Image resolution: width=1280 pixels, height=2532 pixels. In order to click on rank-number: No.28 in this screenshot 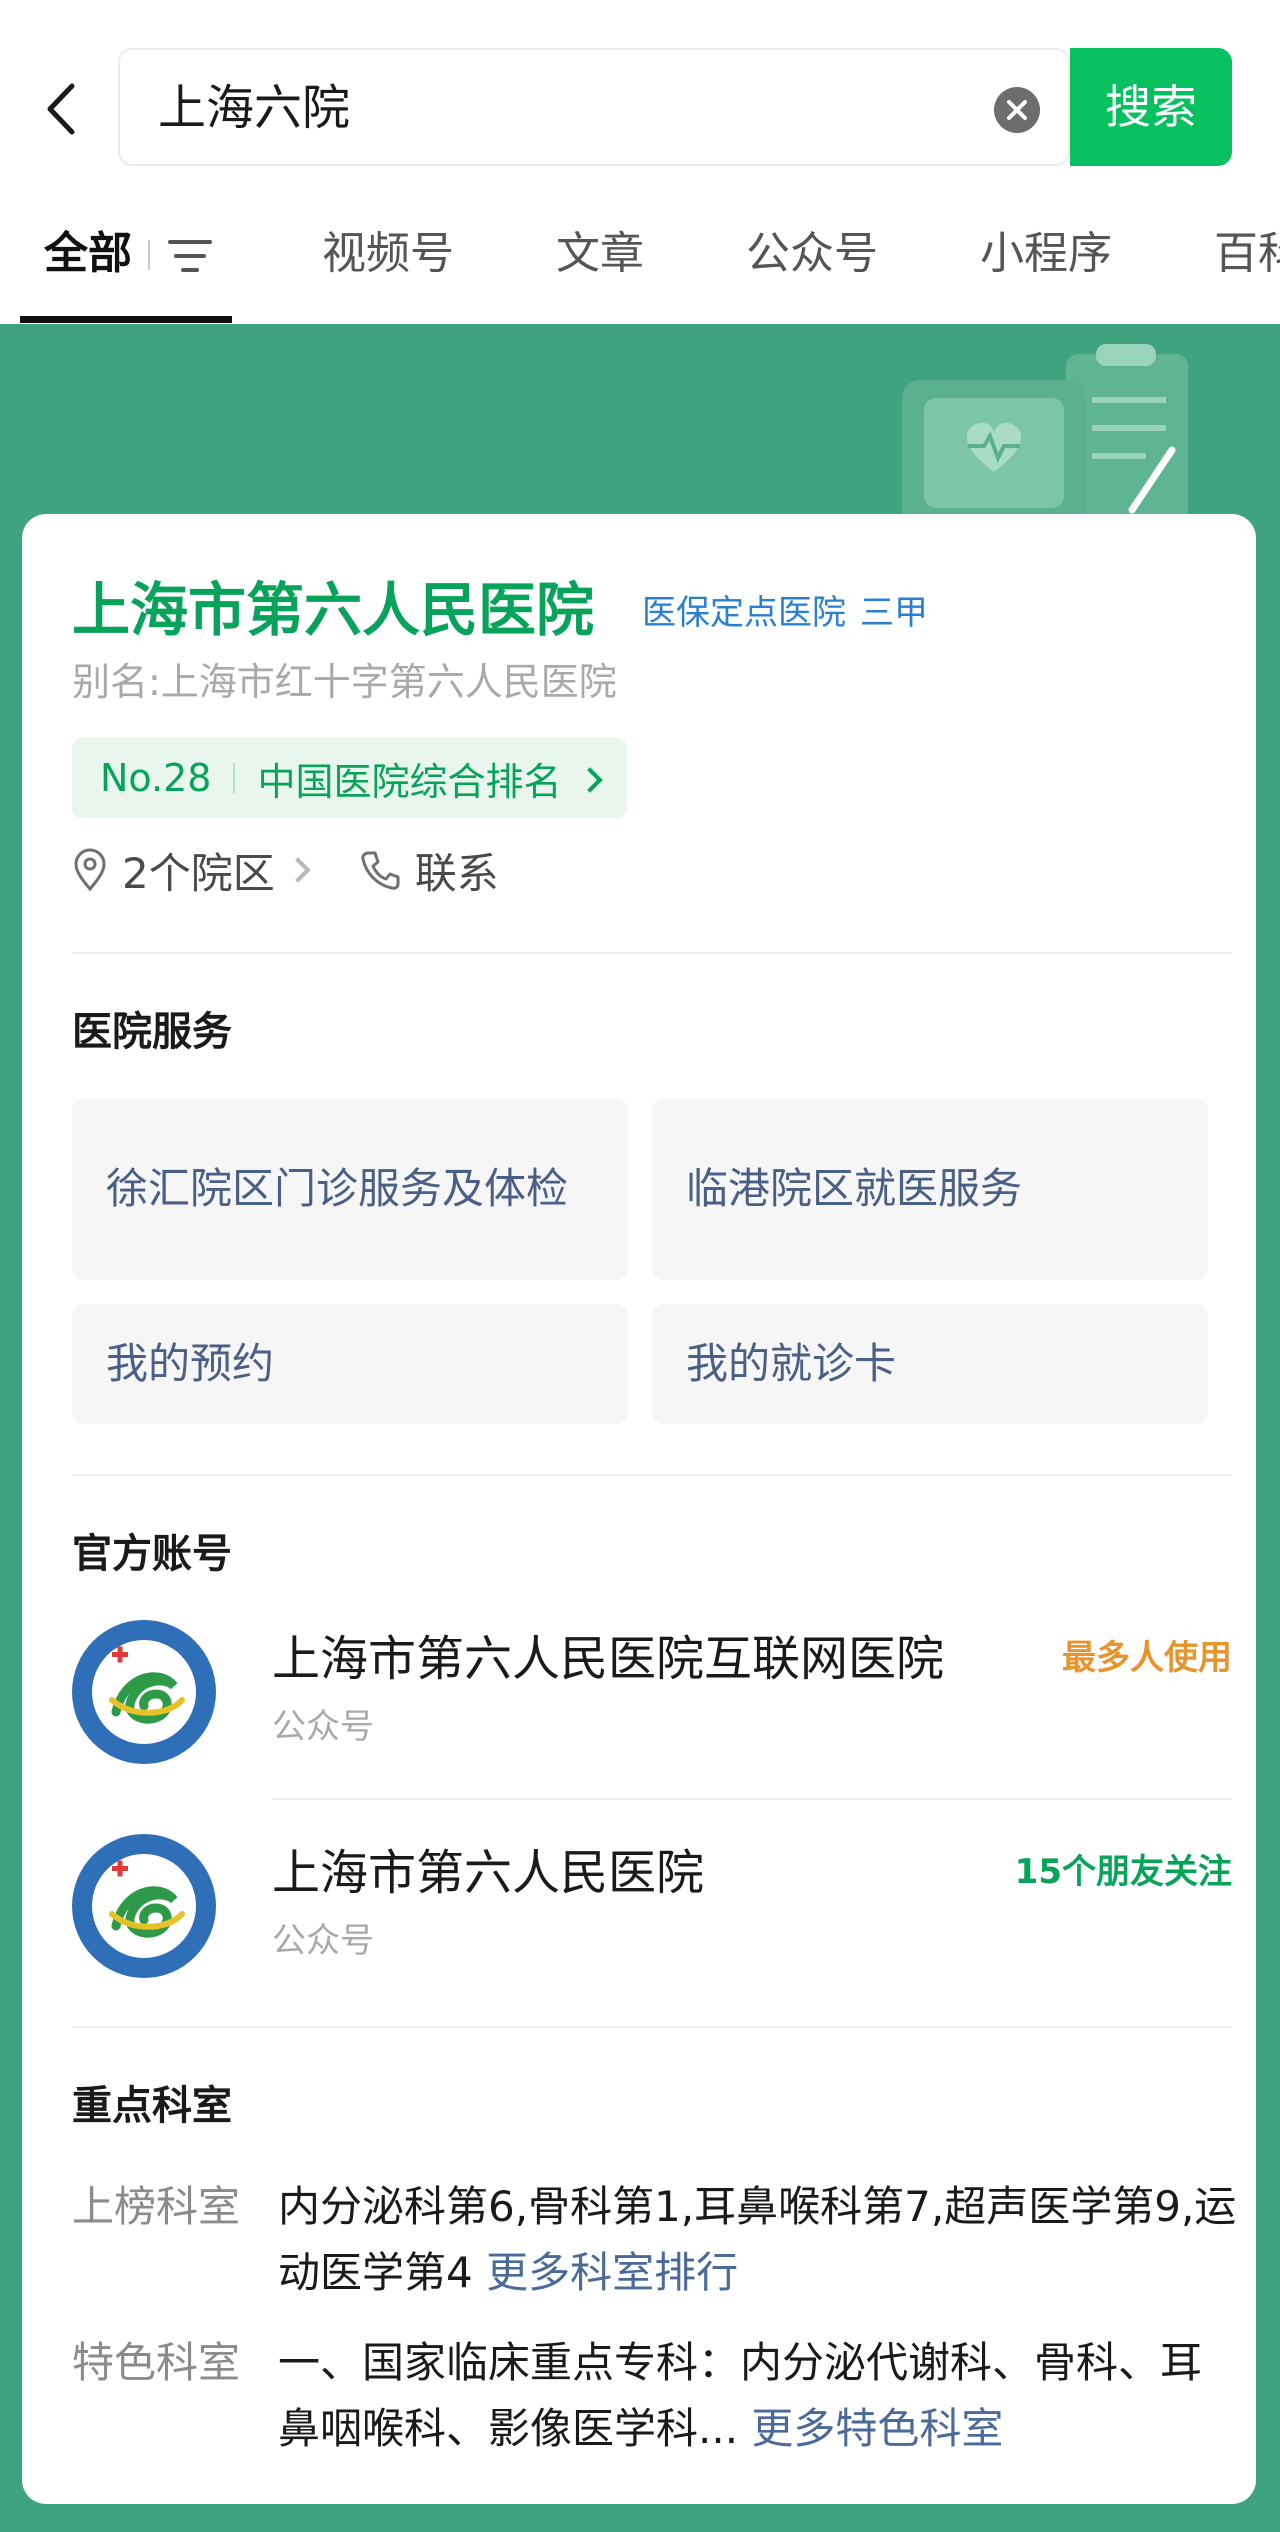, I will do `click(156, 778)`.